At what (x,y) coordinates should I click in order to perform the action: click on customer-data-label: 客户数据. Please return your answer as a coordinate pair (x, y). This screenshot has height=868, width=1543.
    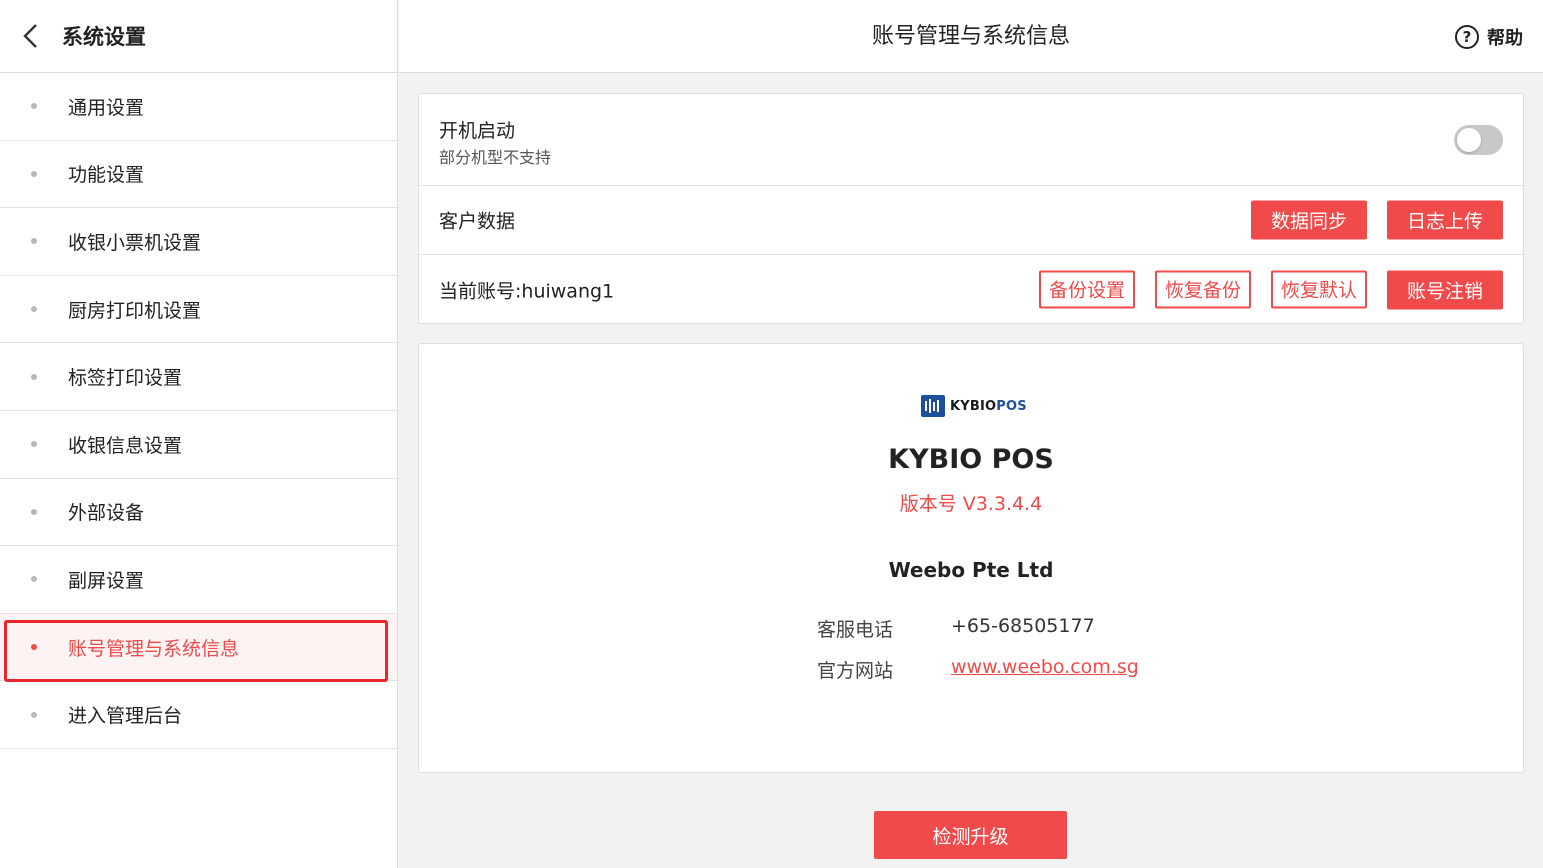
    Looking at the image, I should click on (477, 221).